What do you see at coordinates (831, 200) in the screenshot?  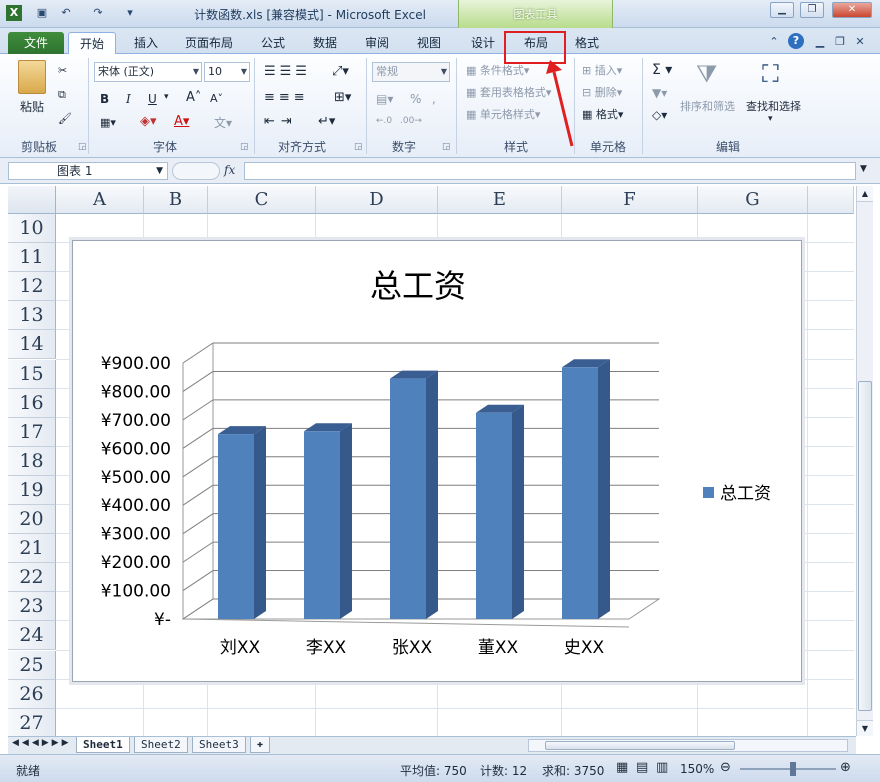 I see `column-header-next` at bounding box center [831, 200].